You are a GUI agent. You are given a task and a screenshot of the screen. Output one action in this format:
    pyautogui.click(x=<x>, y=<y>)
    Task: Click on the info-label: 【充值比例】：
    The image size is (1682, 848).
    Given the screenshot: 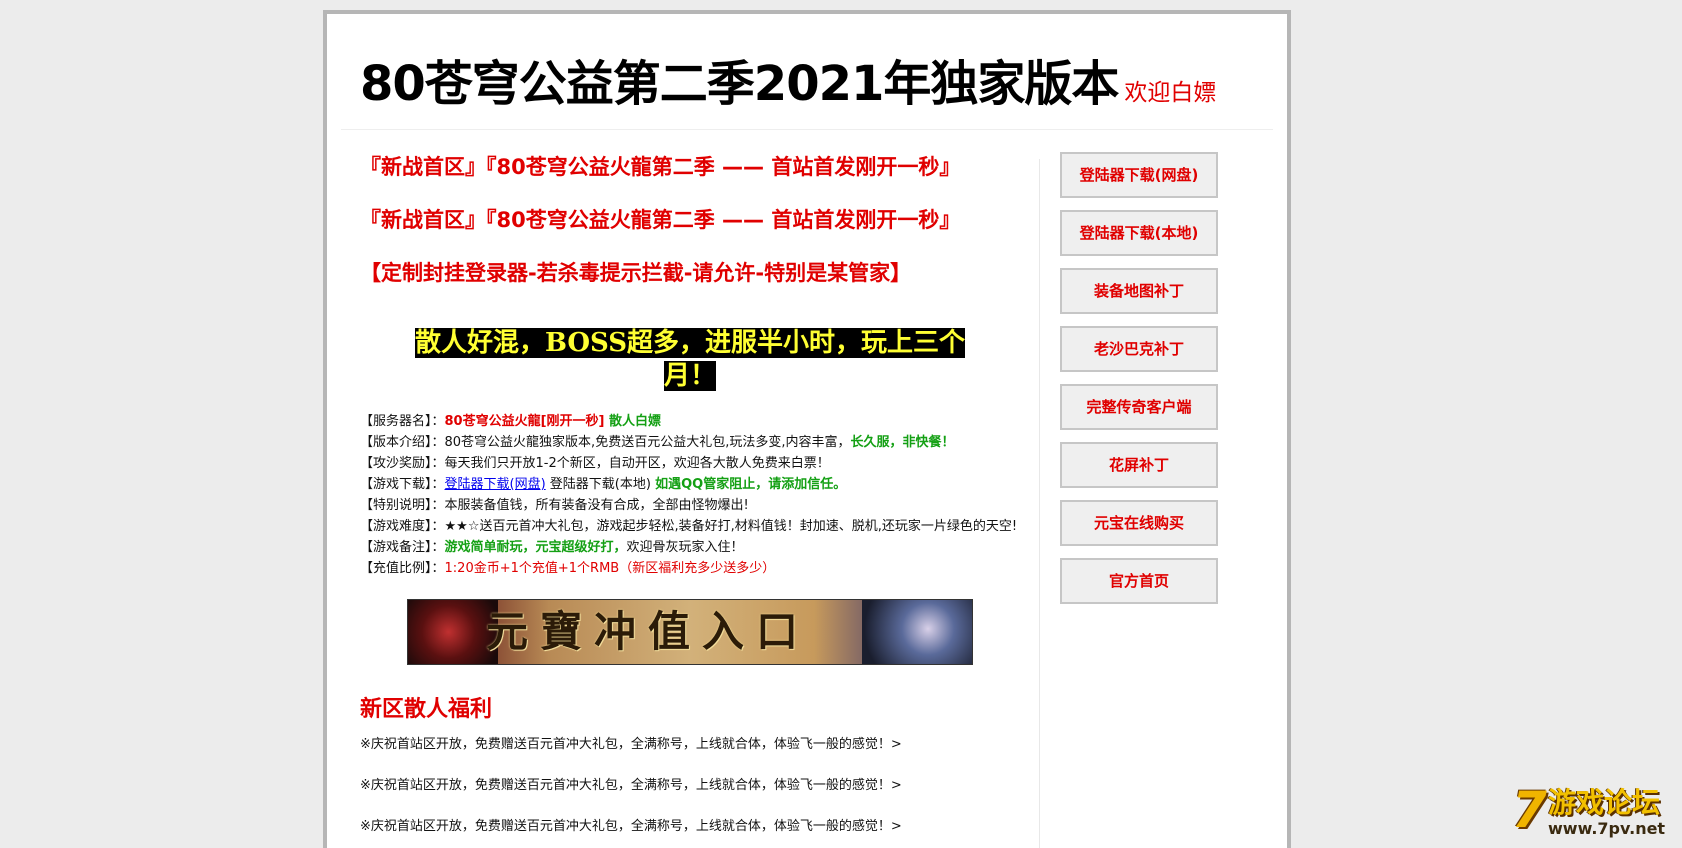 What is the action you would take?
    pyautogui.click(x=402, y=568)
    